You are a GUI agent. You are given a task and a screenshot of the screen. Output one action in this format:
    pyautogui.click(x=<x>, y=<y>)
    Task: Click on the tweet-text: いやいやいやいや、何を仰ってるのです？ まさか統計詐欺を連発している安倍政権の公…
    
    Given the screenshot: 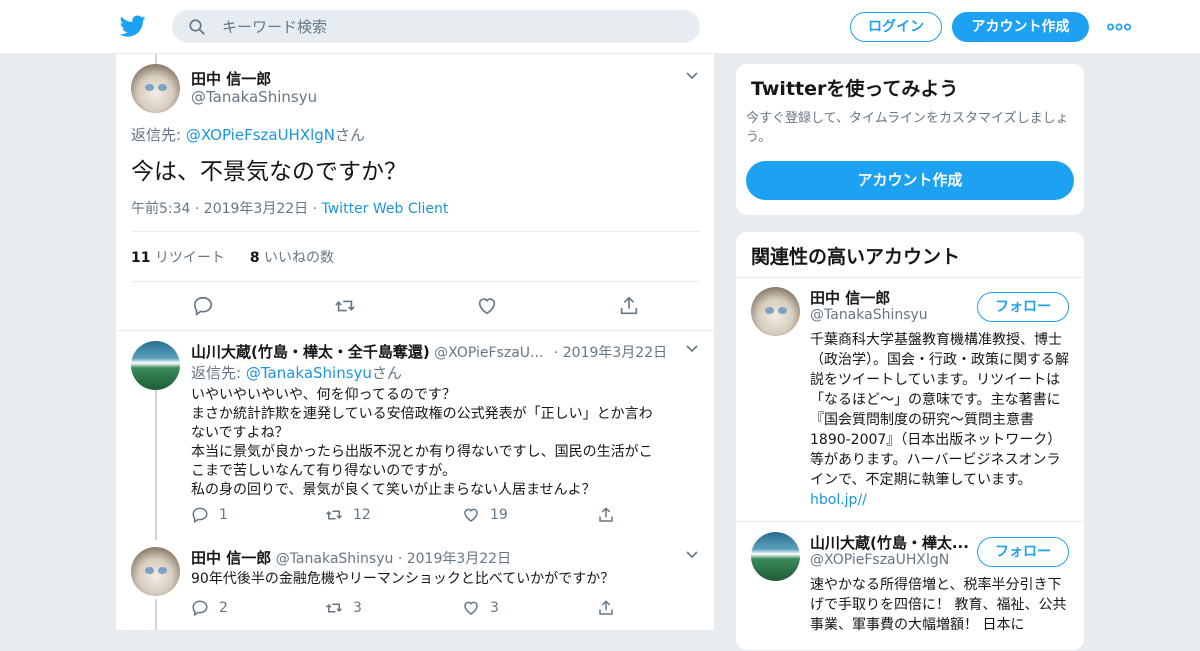 What is the action you would take?
    pyautogui.click(x=422, y=442)
    